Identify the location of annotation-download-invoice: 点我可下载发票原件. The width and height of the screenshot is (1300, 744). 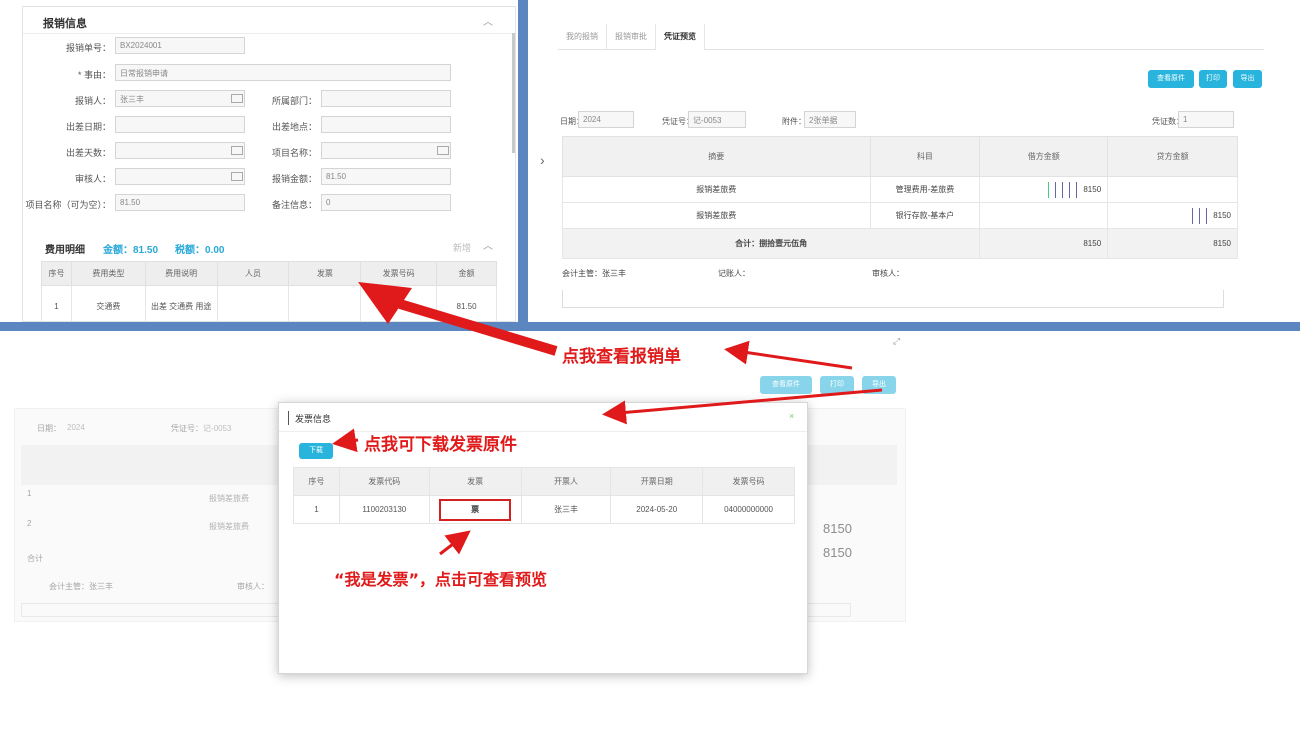
(440, 445).